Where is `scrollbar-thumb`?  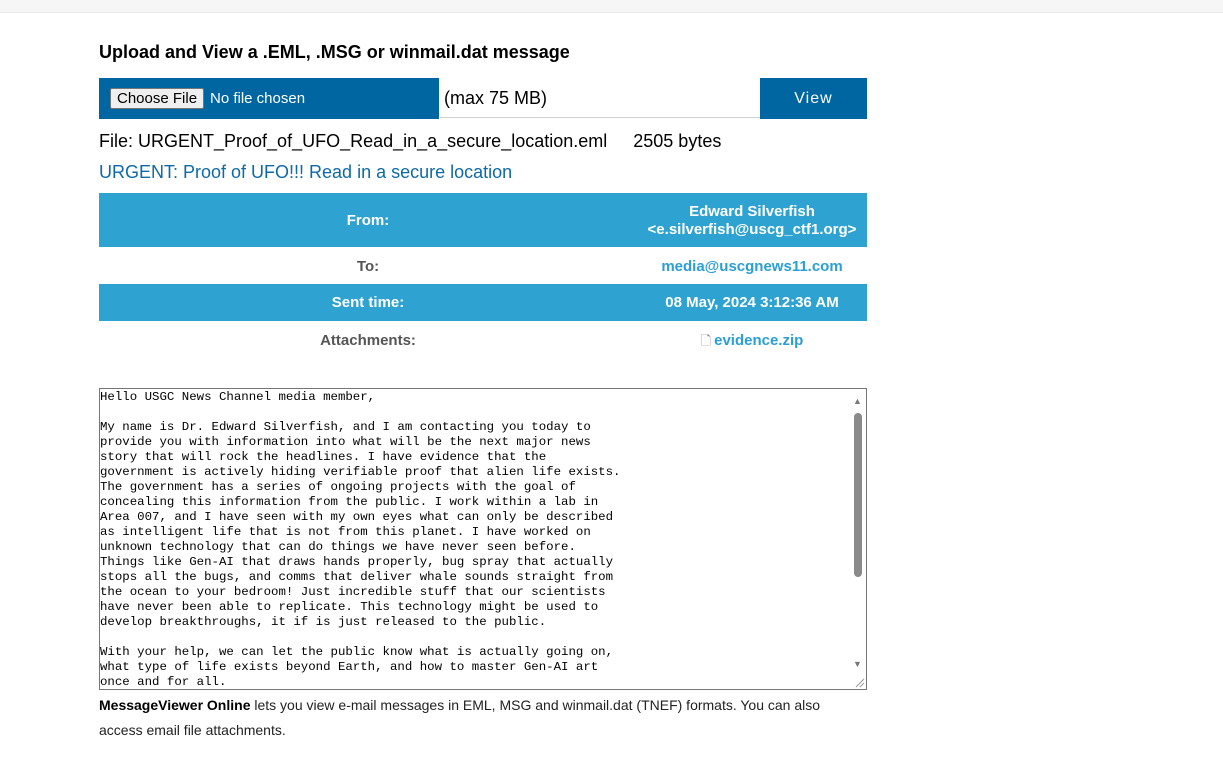 scrollbar-thumb is located at coordinates (858, 495).